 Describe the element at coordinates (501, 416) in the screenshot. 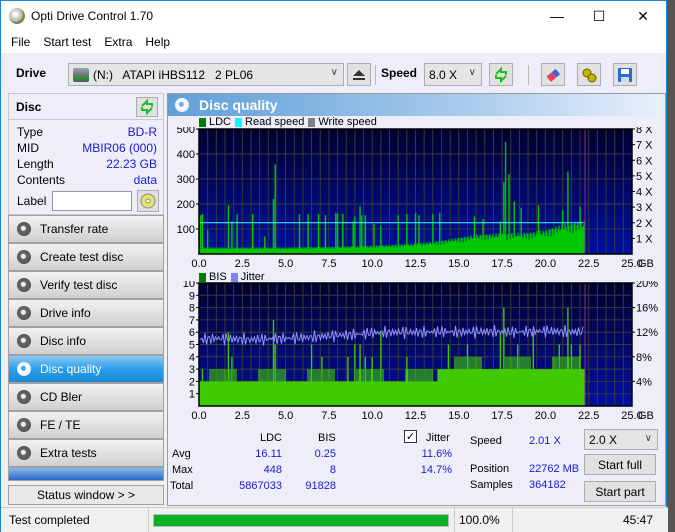

I see `x-tick-label: 17.5` at that location.